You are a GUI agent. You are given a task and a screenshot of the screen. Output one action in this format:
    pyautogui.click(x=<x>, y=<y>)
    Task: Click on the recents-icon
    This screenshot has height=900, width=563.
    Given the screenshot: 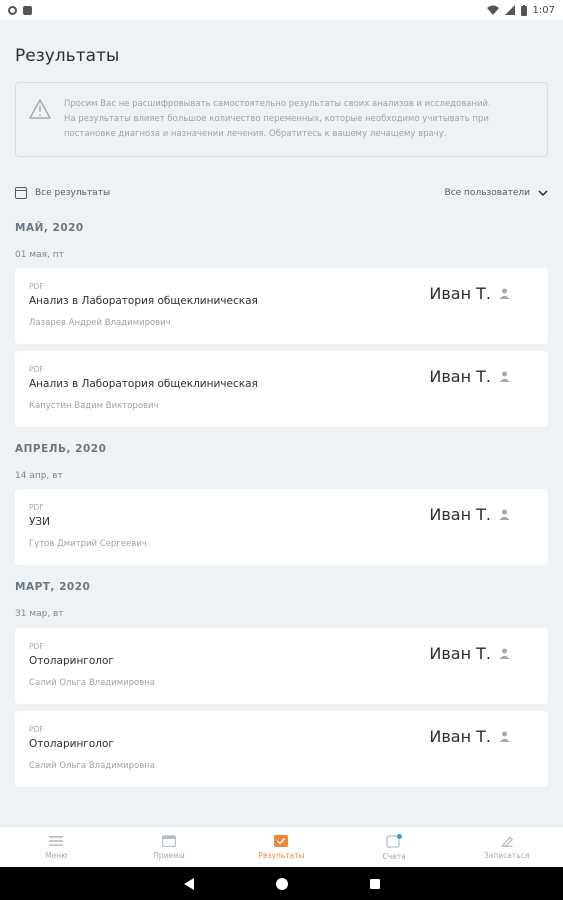 What is the action you would take?
    pyautogui.click(x=375, y=884)
    